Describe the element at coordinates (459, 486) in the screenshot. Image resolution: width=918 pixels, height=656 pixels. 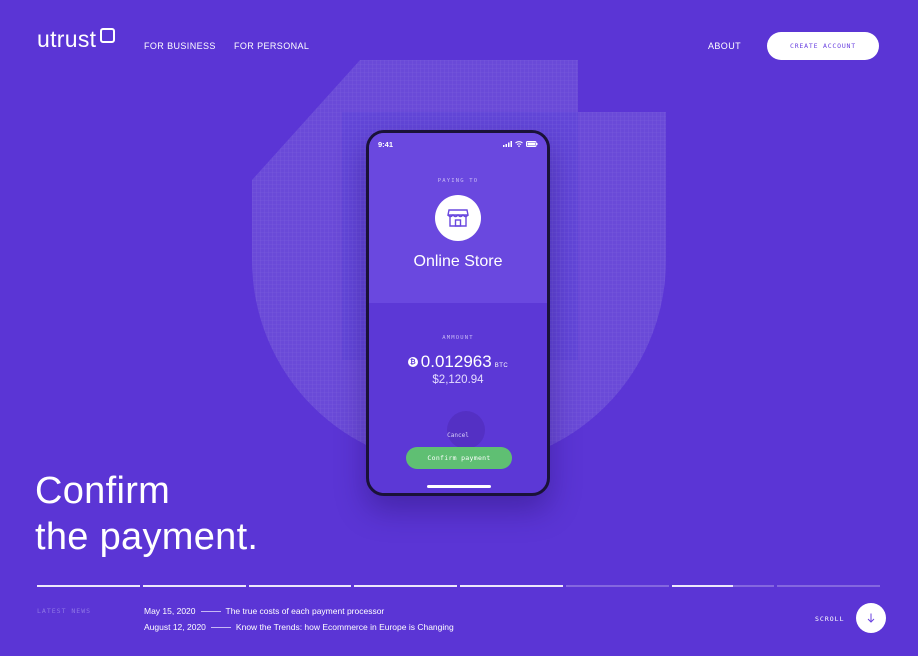
I see `home-indicator` at that location.